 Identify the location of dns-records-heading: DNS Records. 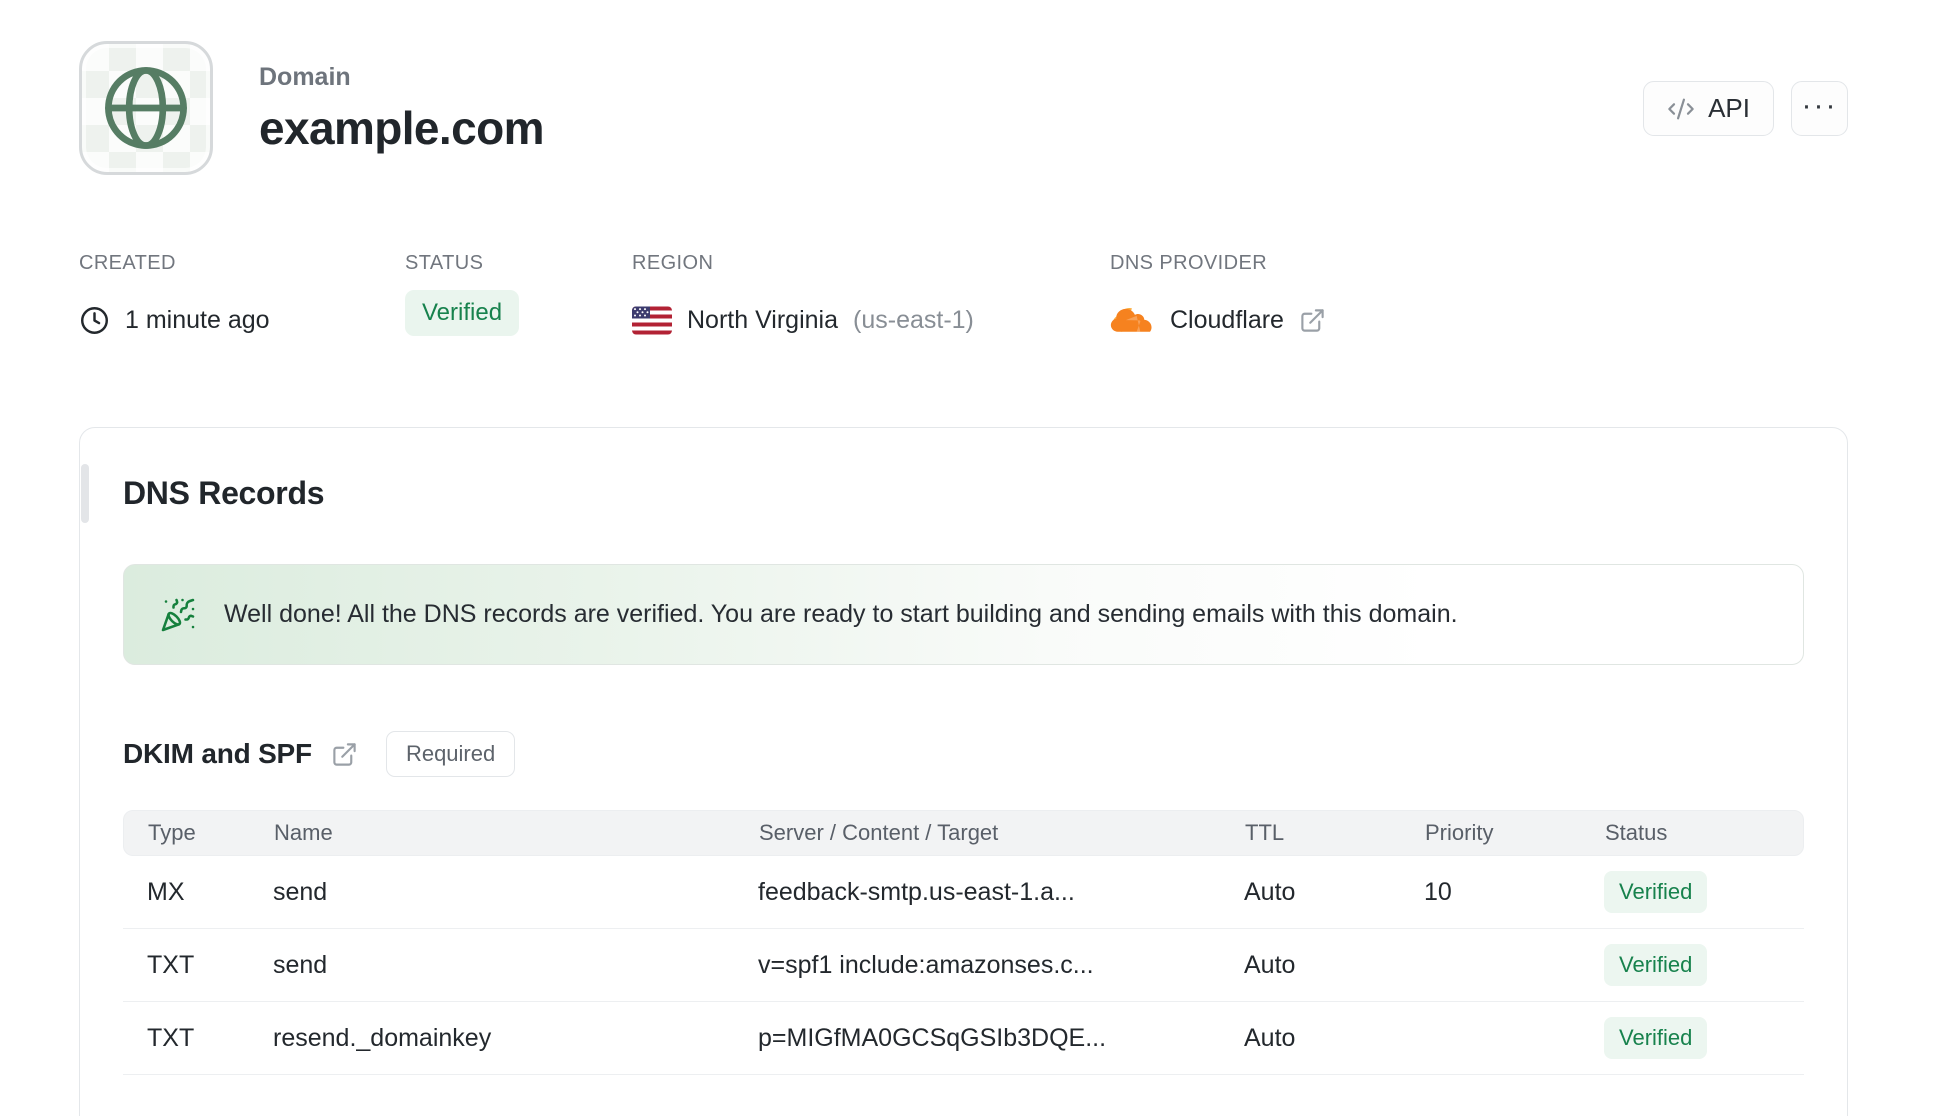
(224, 493).